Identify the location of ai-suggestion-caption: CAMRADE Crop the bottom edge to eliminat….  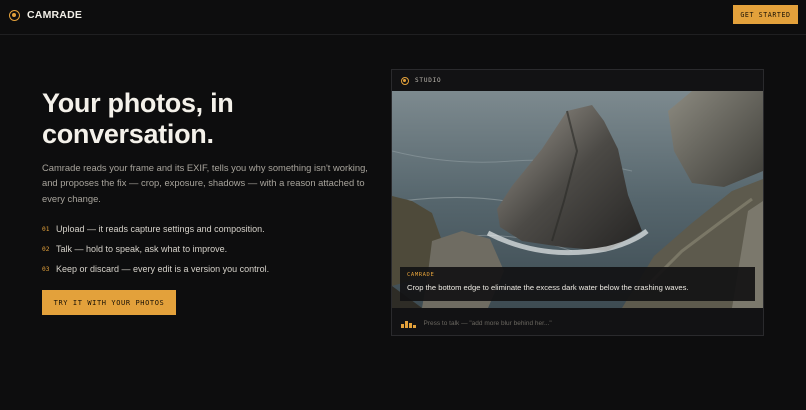
(577, 284).